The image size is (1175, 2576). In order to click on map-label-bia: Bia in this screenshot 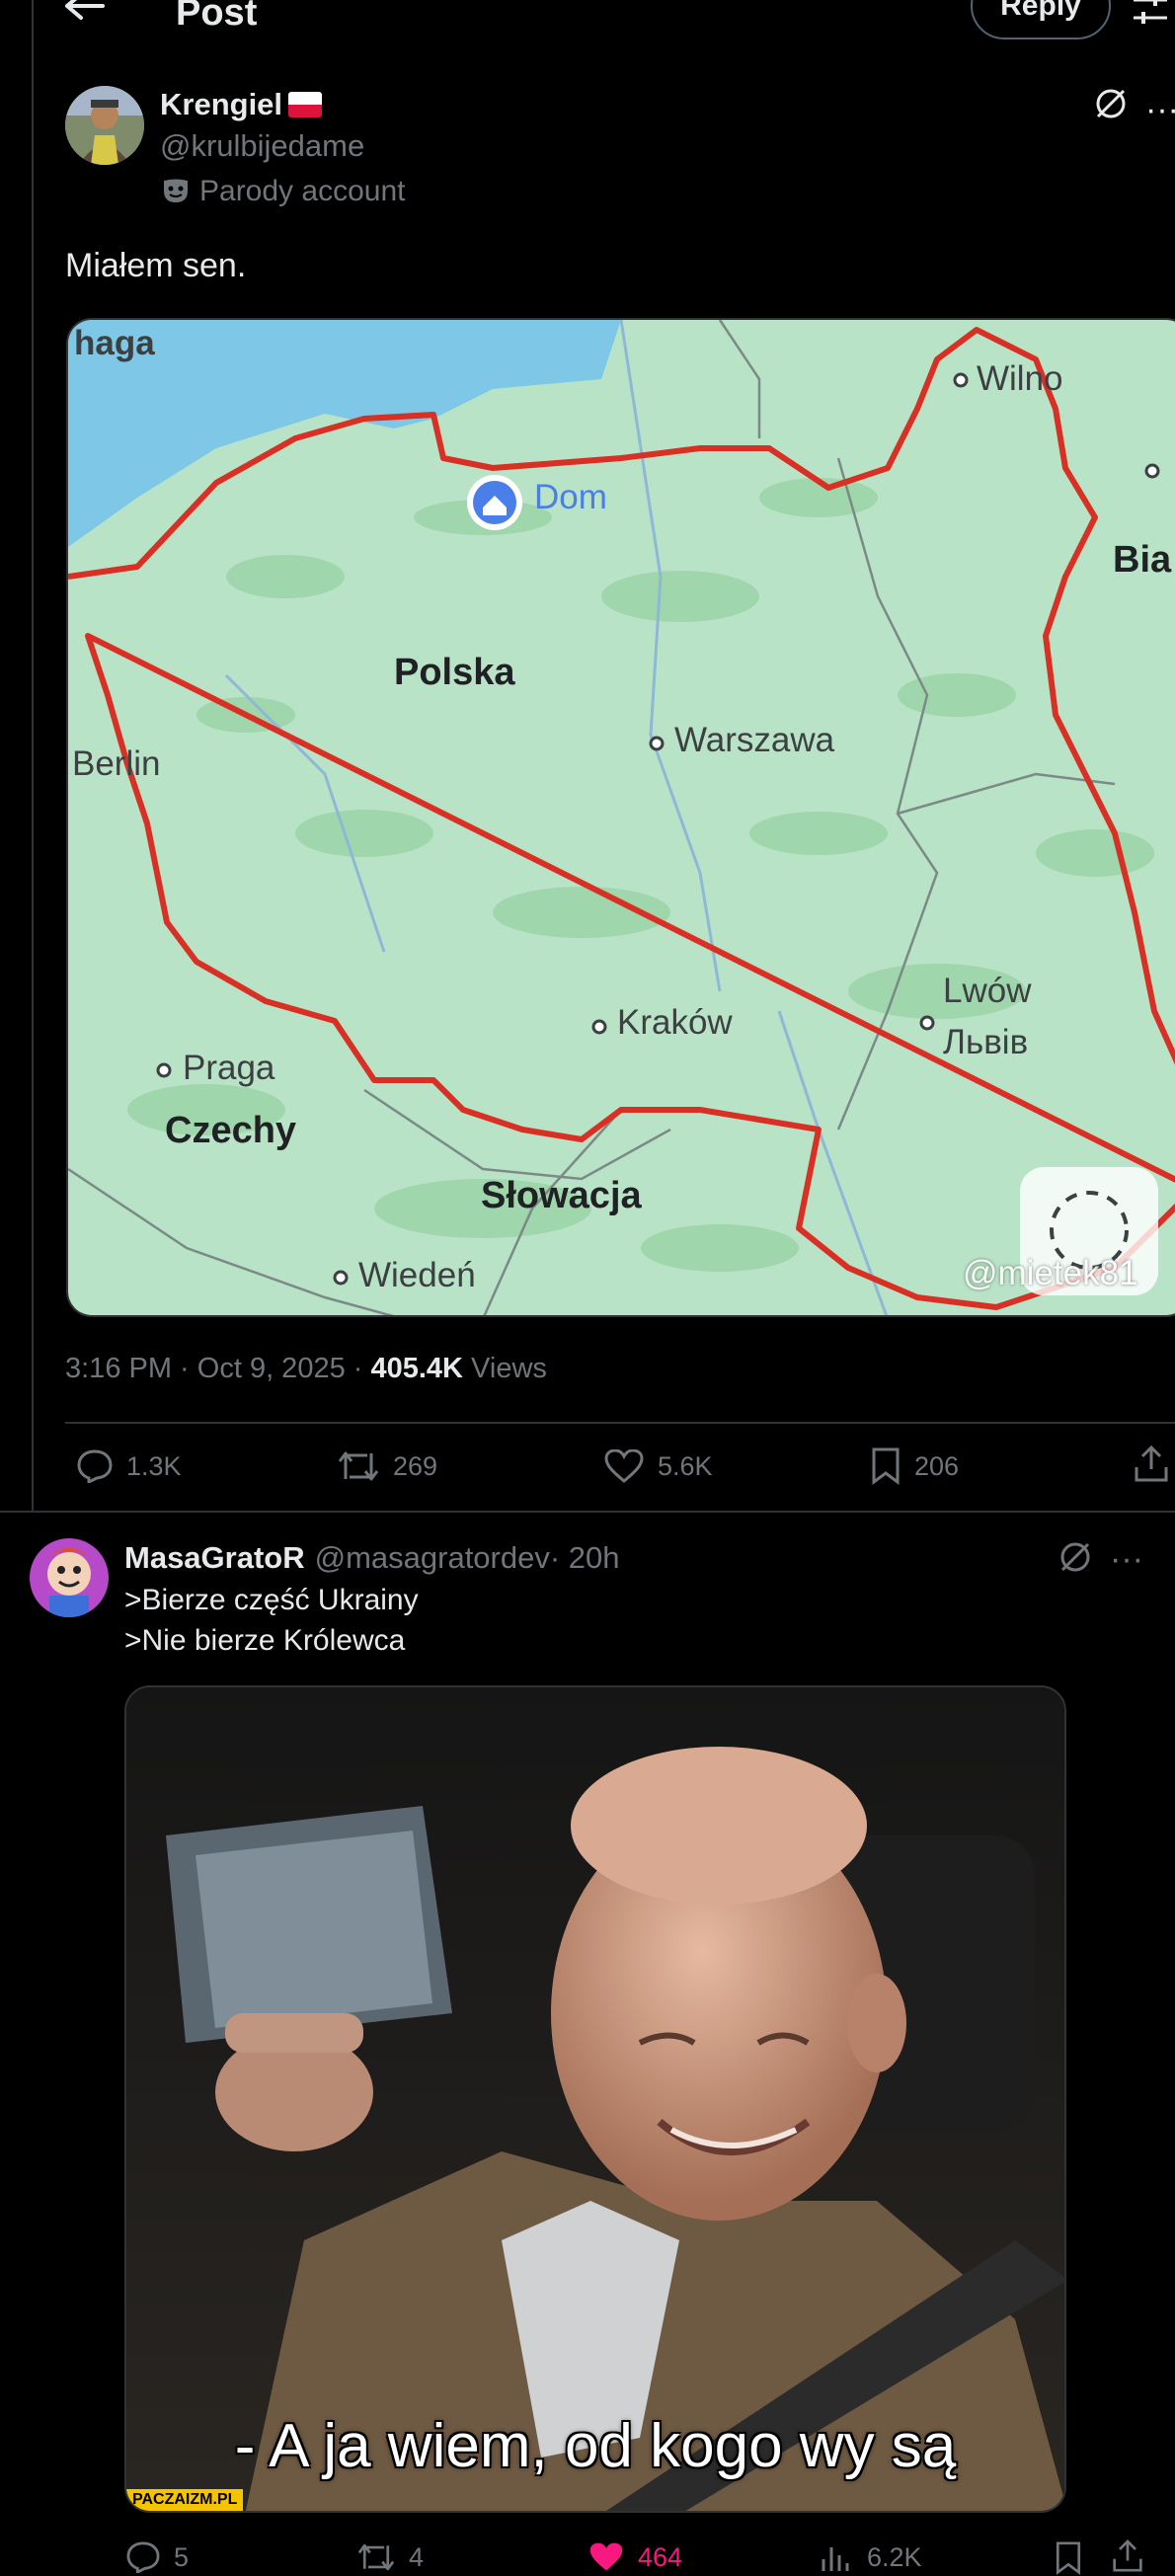, I will do `click(1142, 560)`.